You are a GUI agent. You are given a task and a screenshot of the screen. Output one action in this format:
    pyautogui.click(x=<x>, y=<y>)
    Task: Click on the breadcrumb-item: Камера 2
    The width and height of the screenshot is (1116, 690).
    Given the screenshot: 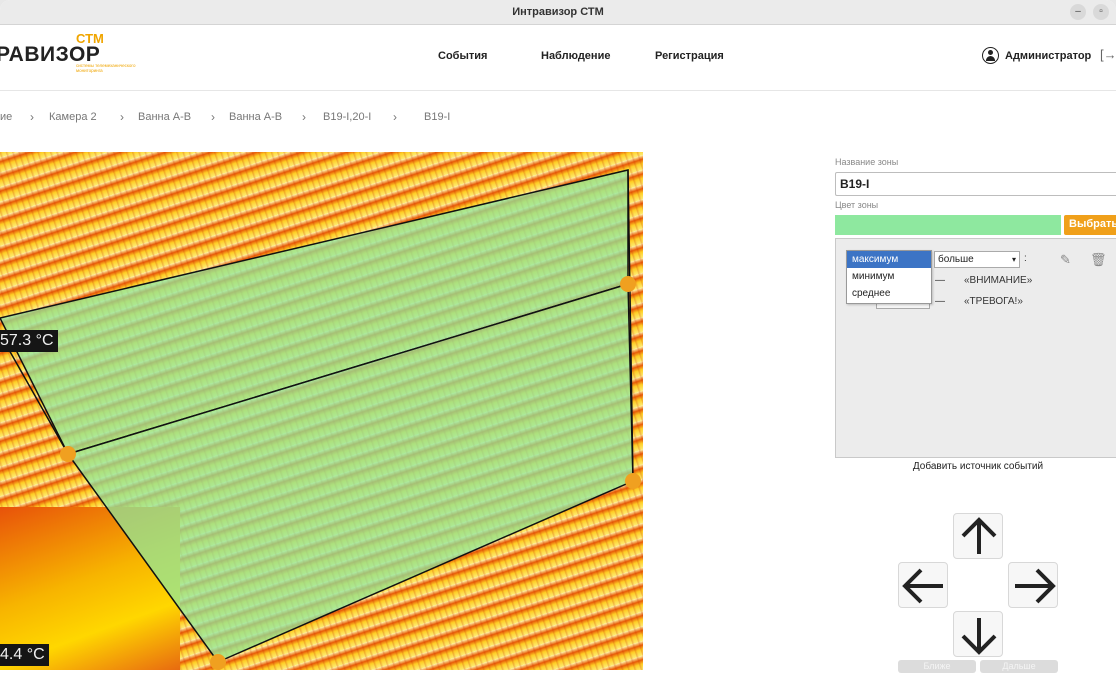 What is the action you would take?
    pyautogui.click(x=73, y=117)
    